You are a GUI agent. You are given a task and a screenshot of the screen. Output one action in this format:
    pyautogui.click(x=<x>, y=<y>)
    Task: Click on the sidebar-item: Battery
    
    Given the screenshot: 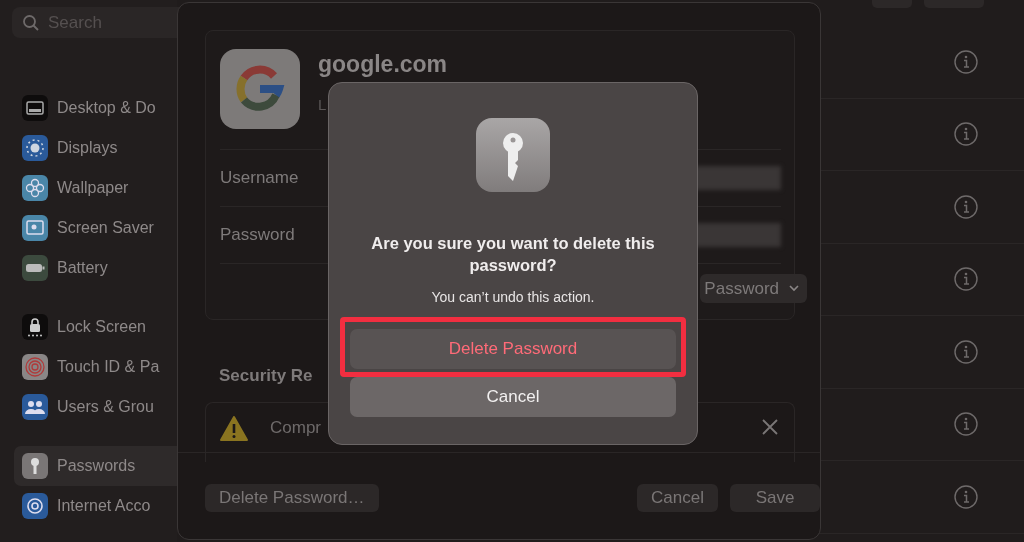 What is the action you would take?
    pyautogui.click(x=95, y=268)
    